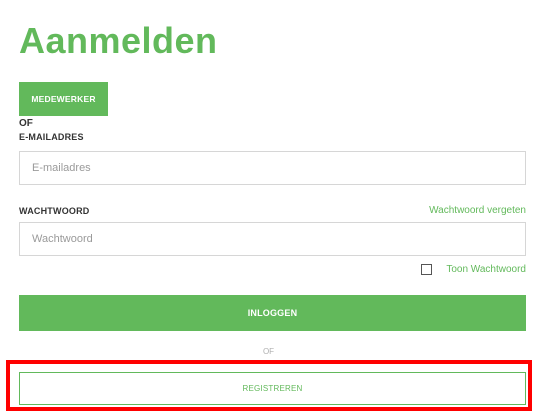 This screenshot has width=537, height=414. I want to click on email-field, so click(272, 168).